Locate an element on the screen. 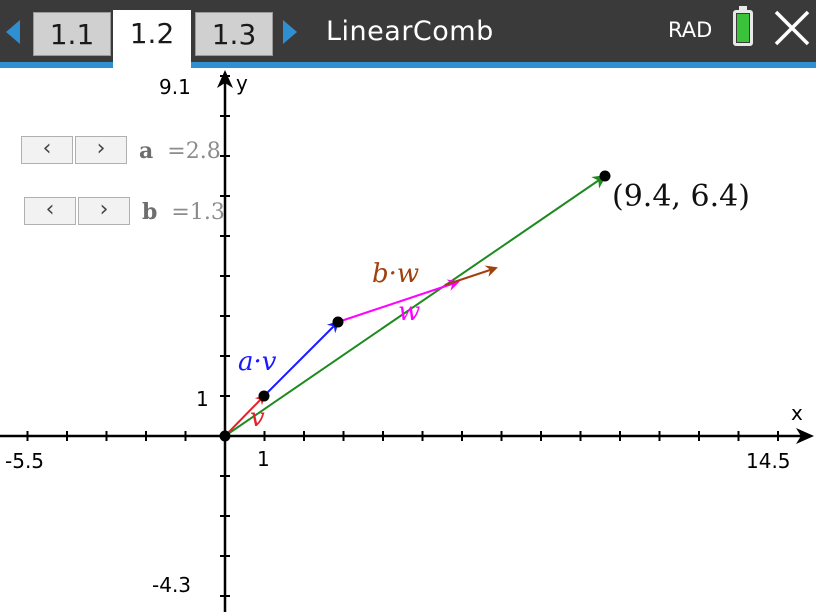 This screenshot has width=816, height=612. slider-a: ‹ › a =2.8 is located at coordinates (131, 151).